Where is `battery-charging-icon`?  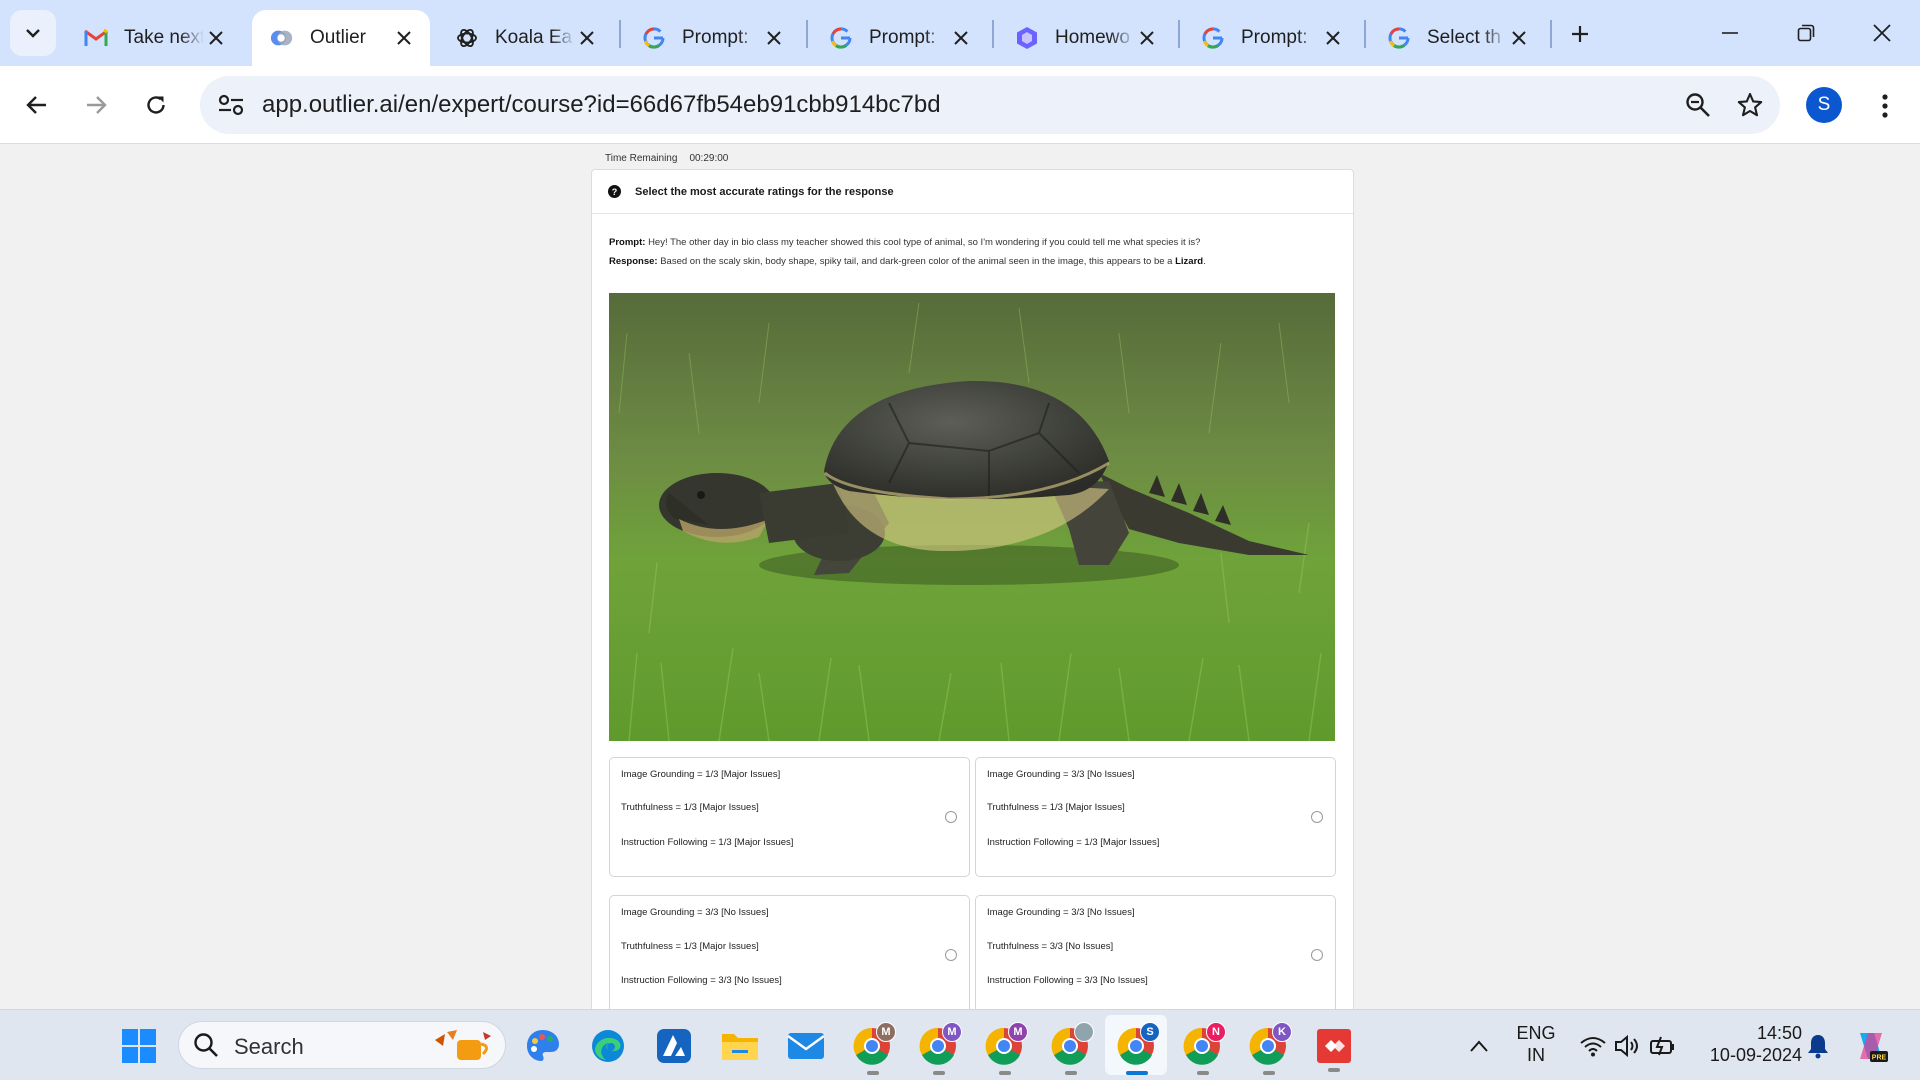 battery-charging-icon is located at coordinates (1663, 1046).